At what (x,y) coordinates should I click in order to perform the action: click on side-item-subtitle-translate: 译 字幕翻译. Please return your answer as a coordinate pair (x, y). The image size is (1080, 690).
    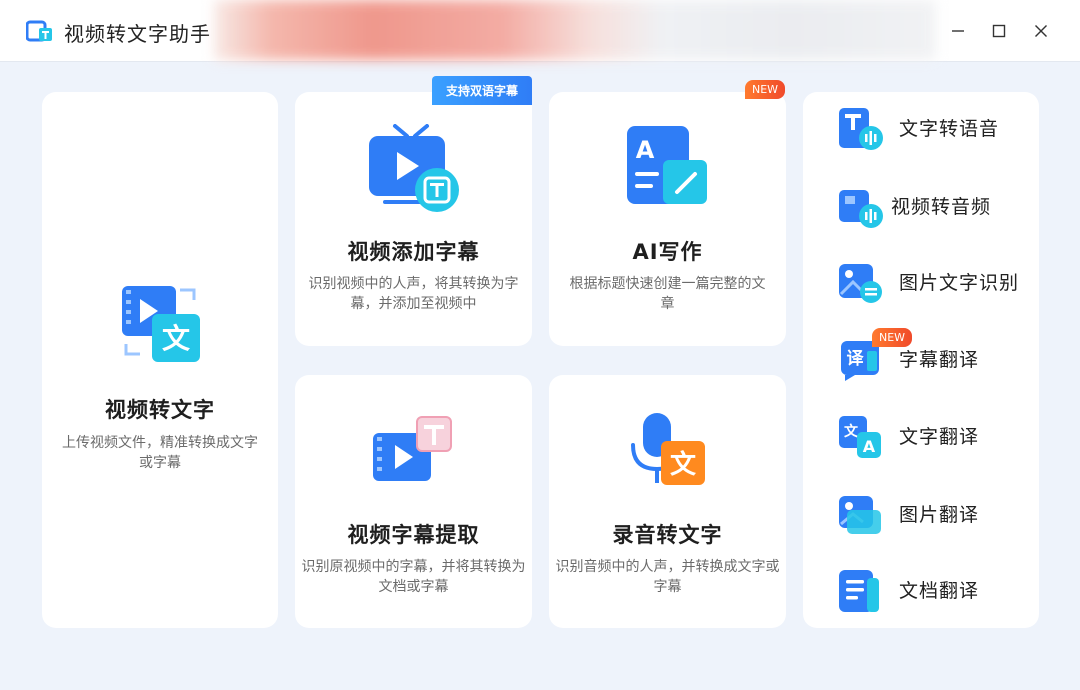
    Looking at the image, I should click on (921, 359).